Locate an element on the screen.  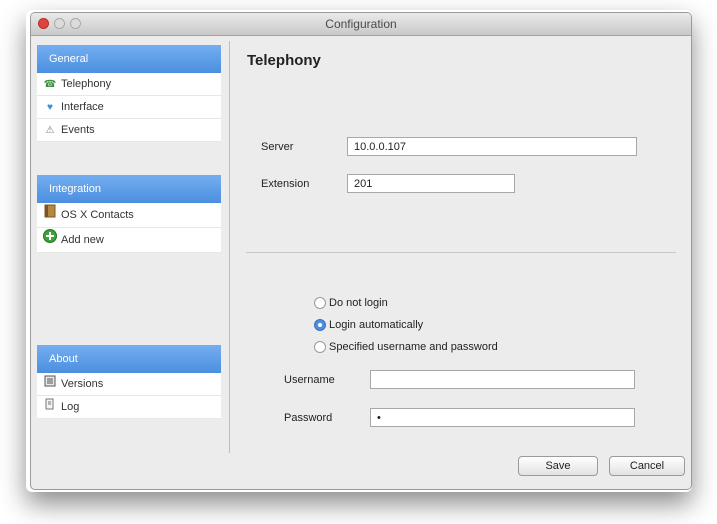
sidebar-item-add-new: Add new is located at coordinates (129, 240).